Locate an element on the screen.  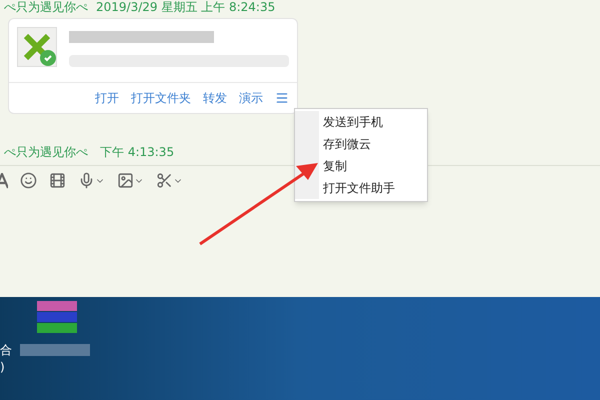
menu-item: 发送到手机 is located at coordinates (372, 122).